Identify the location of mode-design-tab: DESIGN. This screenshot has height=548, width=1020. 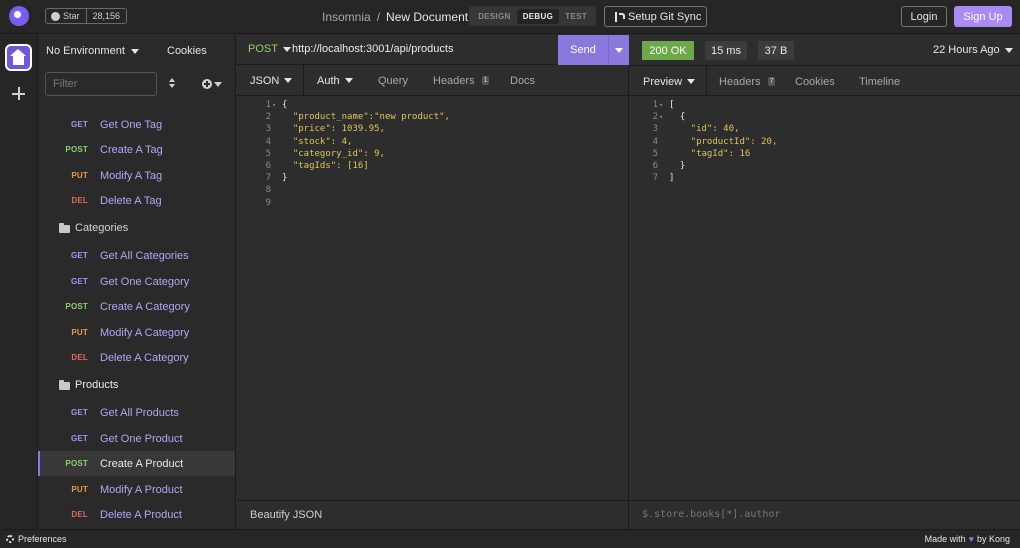
(494, 16).